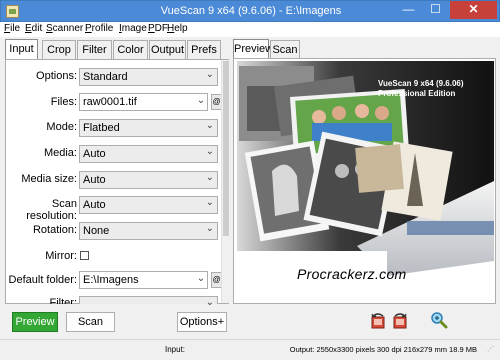 The height and width of the screenshot is (360, 500). I want to click on tab-preview: Preview, so click(253, 49).